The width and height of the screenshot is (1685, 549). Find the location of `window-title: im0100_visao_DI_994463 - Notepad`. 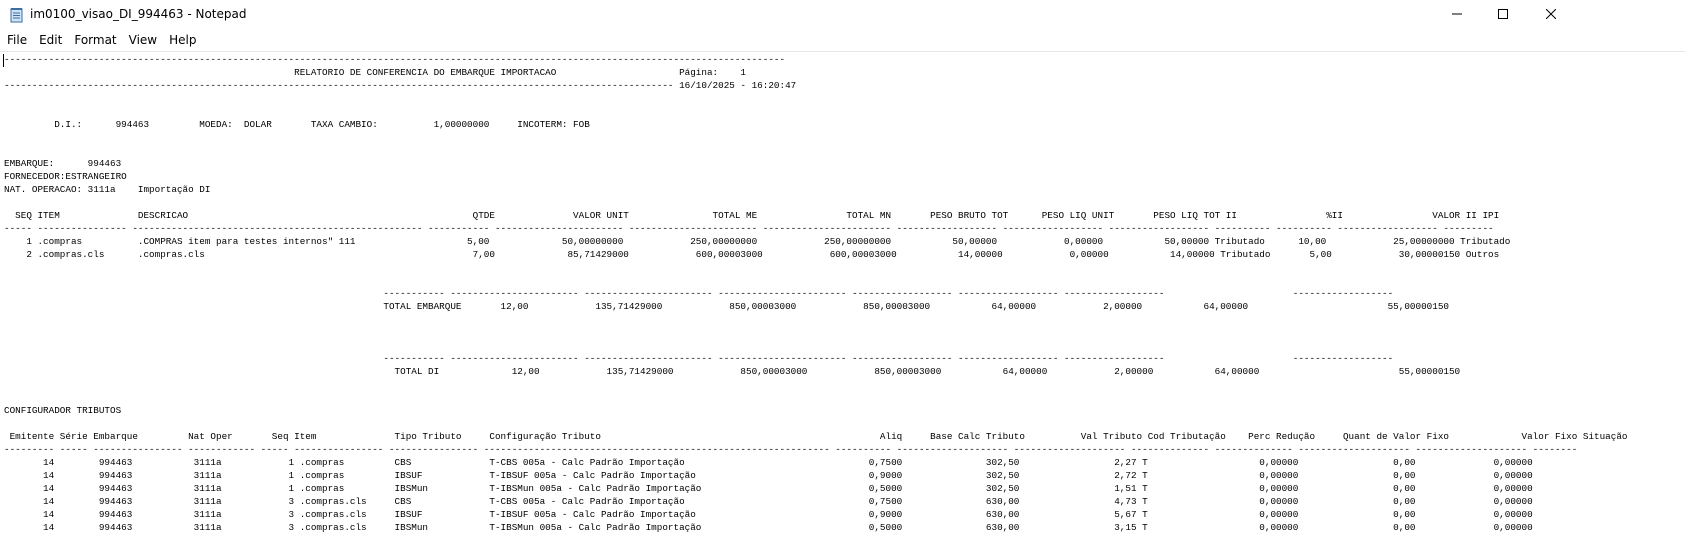

window-title: im0100_visao_DI_994463 - Notepad is located at coordinates (138, 14).